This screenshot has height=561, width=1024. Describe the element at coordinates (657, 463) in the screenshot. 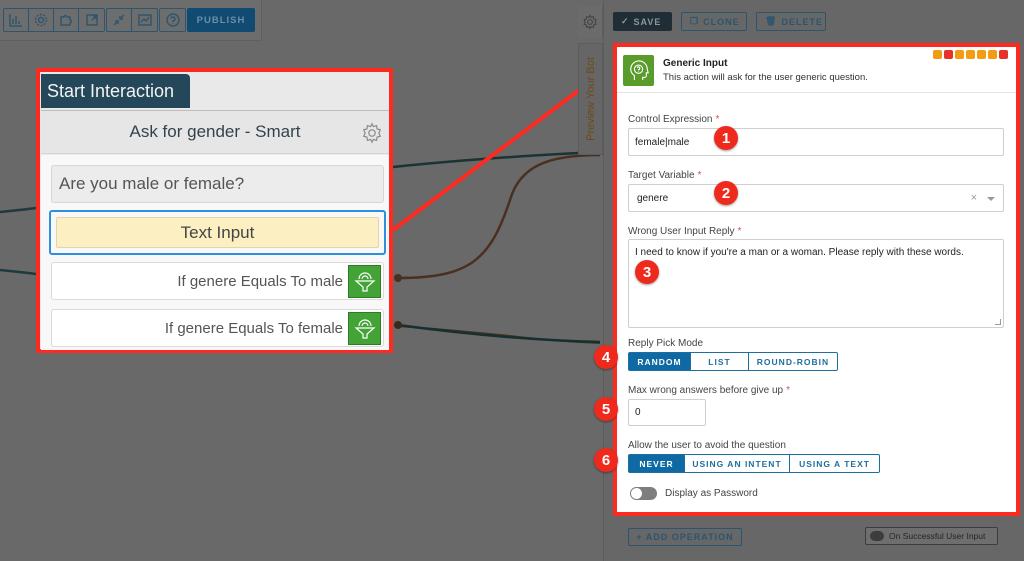

I see `option-never: NEVER` at that location.